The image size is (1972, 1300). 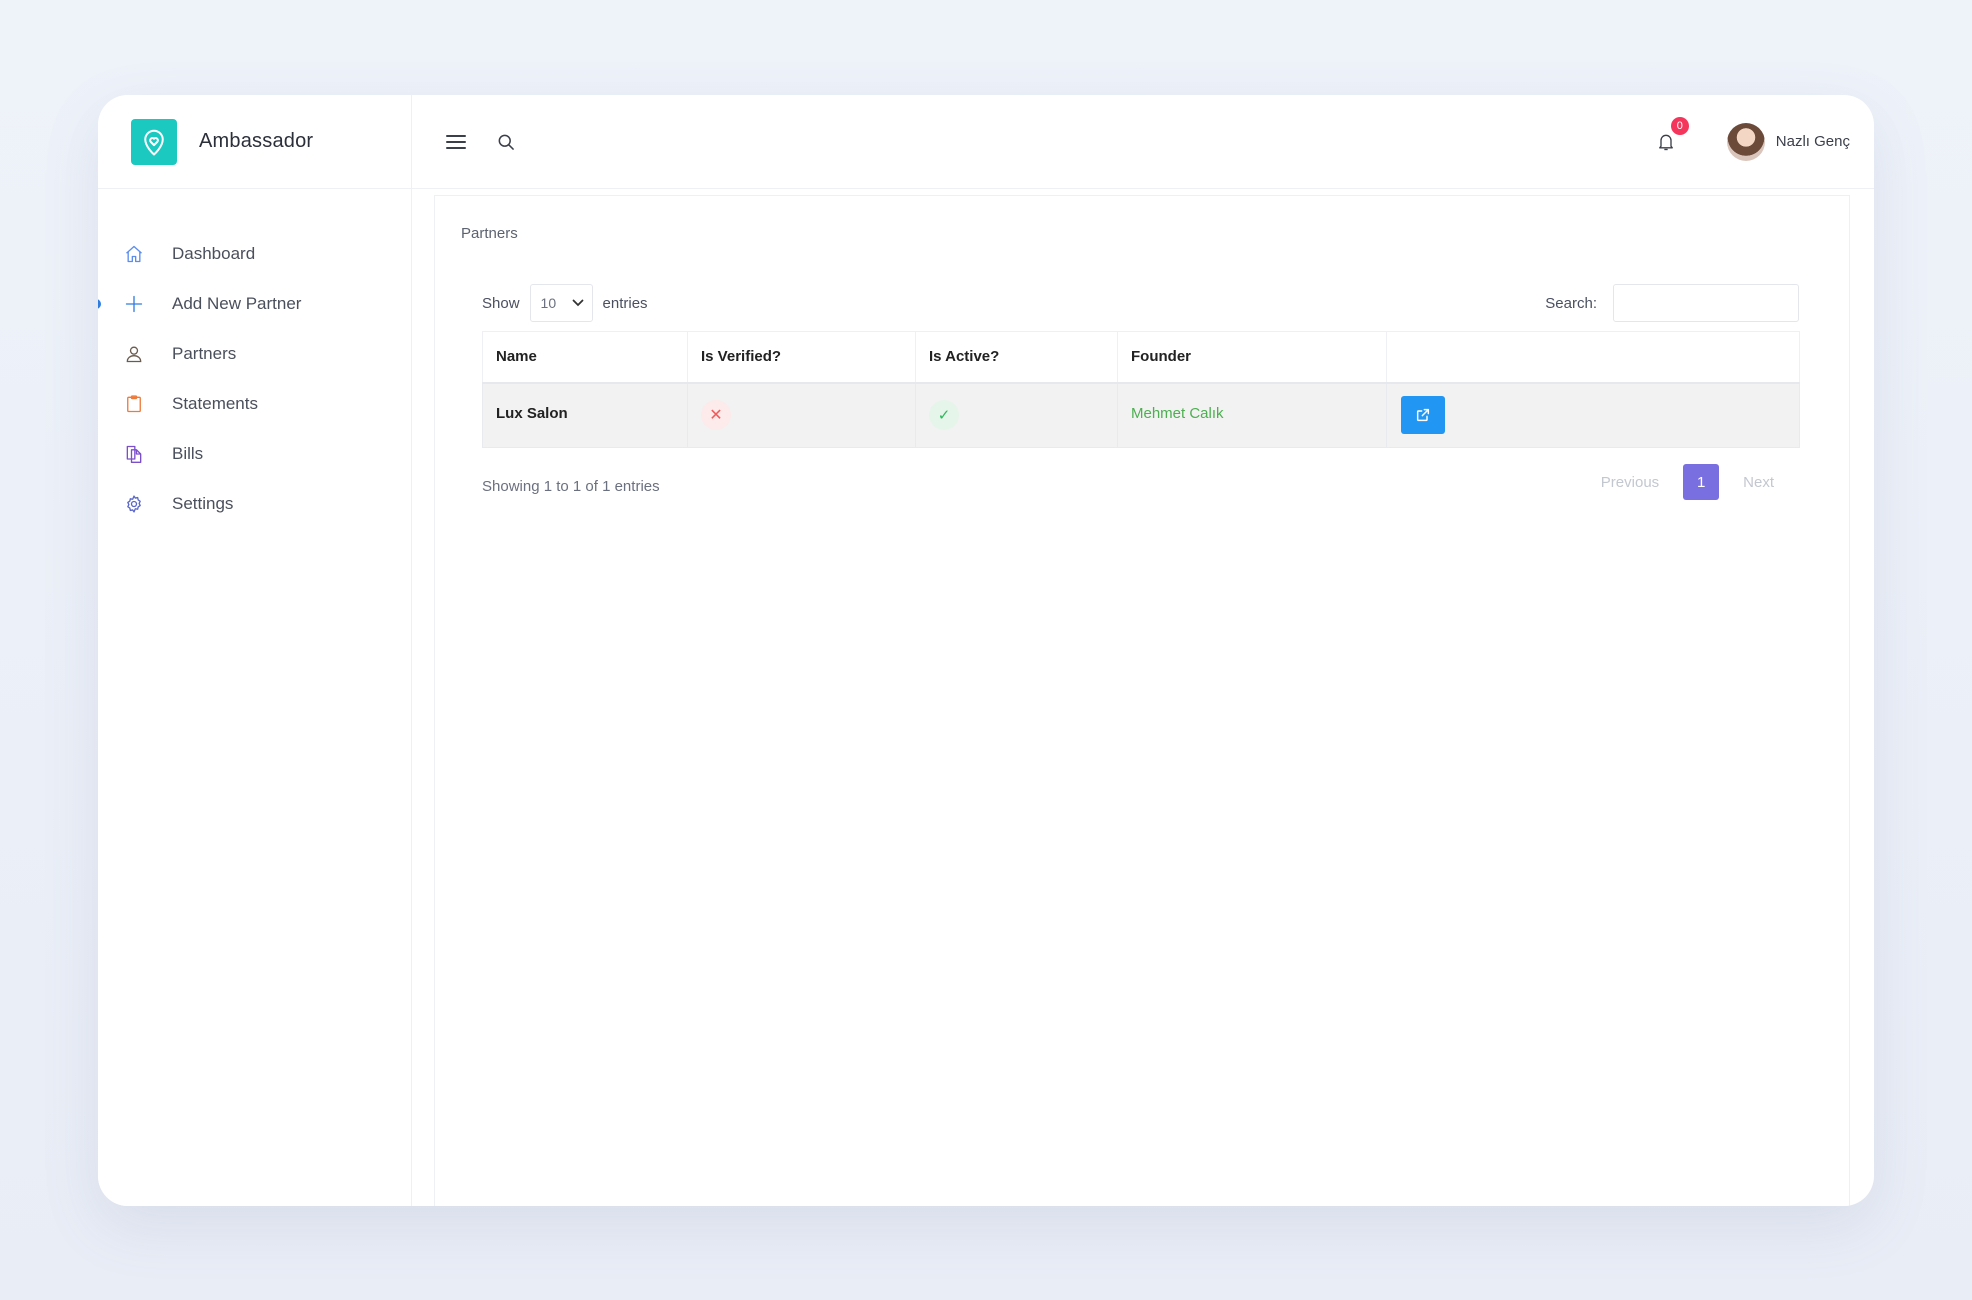 I want to click on sidebar-item-partners: Partners, so click(x=254, y=354).